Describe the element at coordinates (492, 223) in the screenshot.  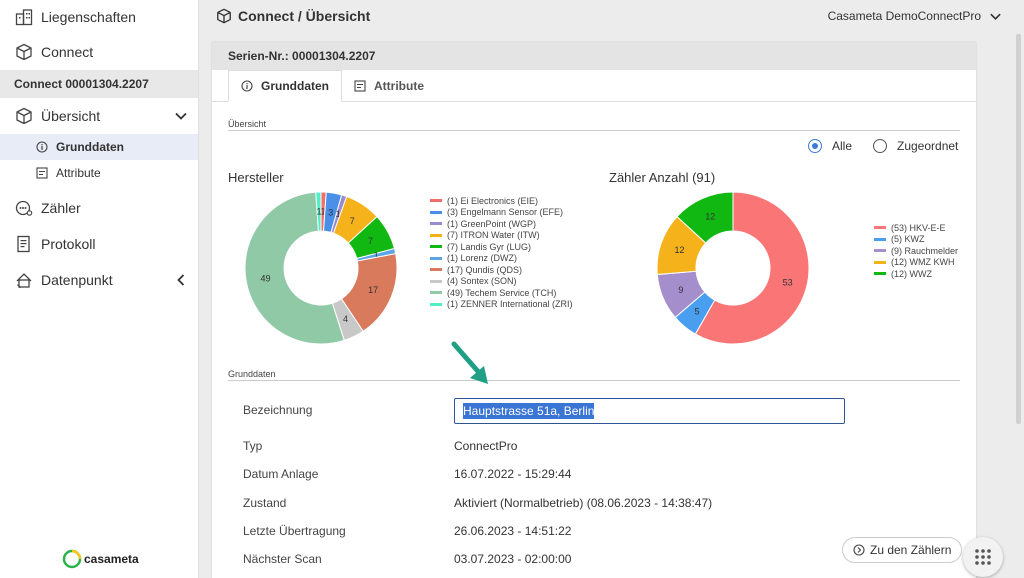
I see `legend-label: (1) GreenPoint (WGP)` at that location.